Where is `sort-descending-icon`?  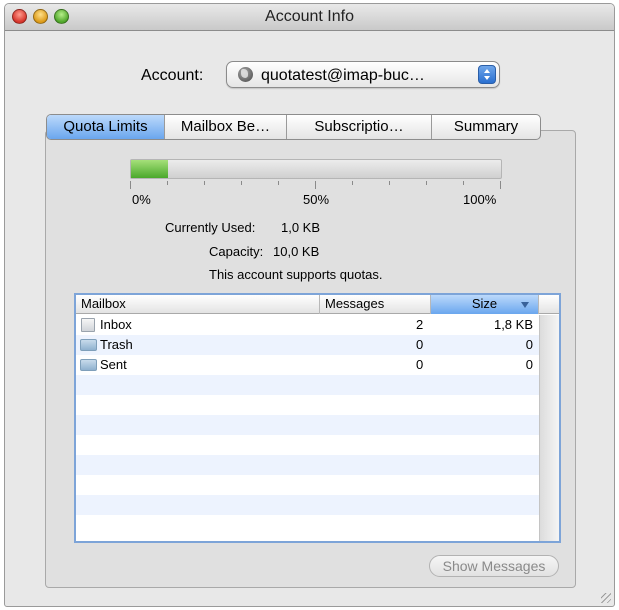
sort-descending-icon is located at coordinates (525, 305).